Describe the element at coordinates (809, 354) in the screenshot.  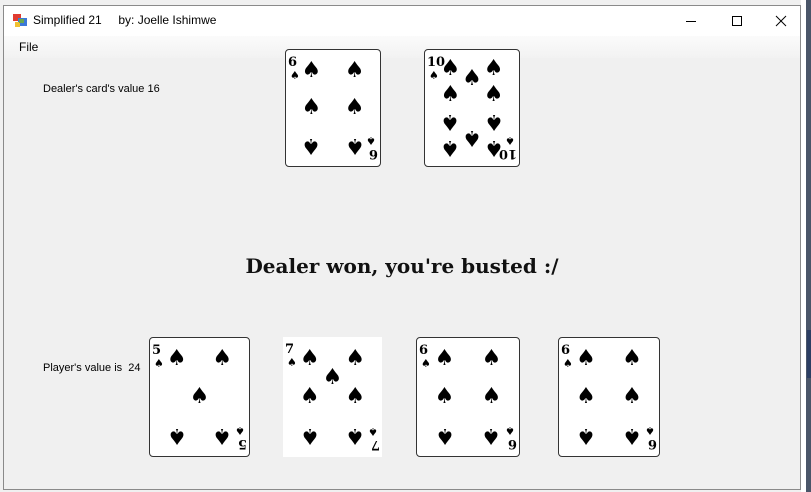
I see `background-scrollbar-thumb` at that location.